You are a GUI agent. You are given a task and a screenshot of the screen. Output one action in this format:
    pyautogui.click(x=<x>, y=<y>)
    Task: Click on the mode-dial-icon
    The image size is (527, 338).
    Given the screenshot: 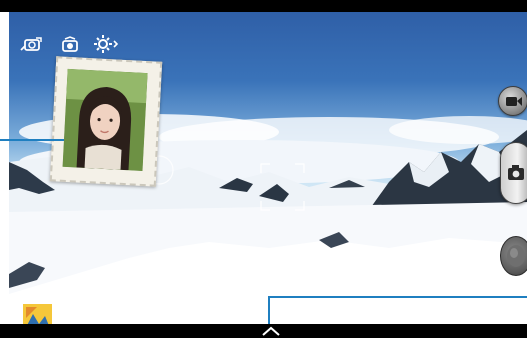 What is the action you would take?
    pyautogui.click(x=516, y=256)
    